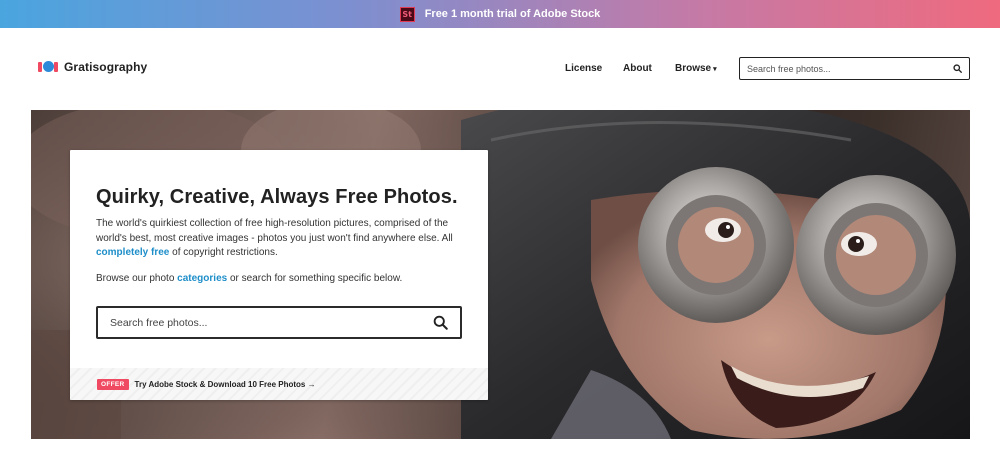 The width and height of the screenshot is (1000, 461). I want to click on hero-description-text-end: of copyright restrictions., so click(223, 253).